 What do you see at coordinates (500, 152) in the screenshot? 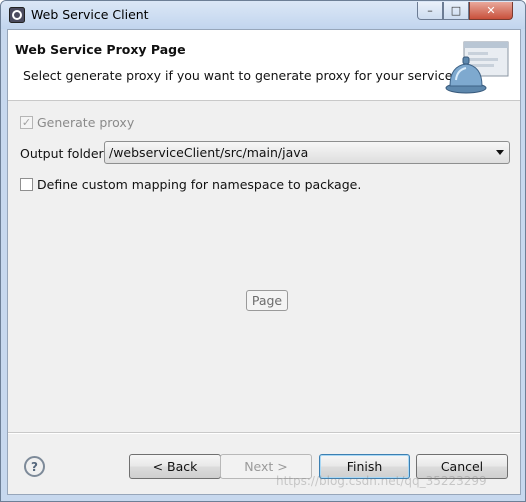
I see `dropdown-arrow-icon` at bounding box center [500, 152].